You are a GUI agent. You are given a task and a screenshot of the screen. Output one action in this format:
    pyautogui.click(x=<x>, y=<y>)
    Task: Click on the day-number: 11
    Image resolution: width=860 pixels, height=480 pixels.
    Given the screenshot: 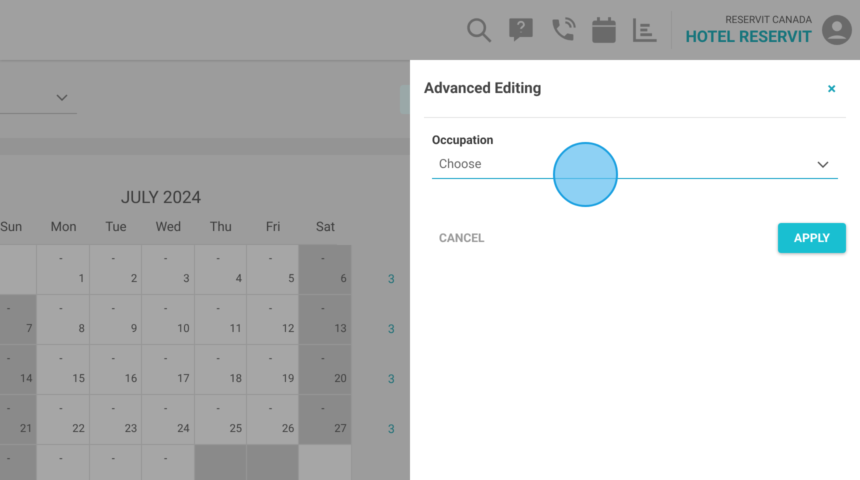 What is the action you would take?
    pyautogui.click(x=236, y=328)
    